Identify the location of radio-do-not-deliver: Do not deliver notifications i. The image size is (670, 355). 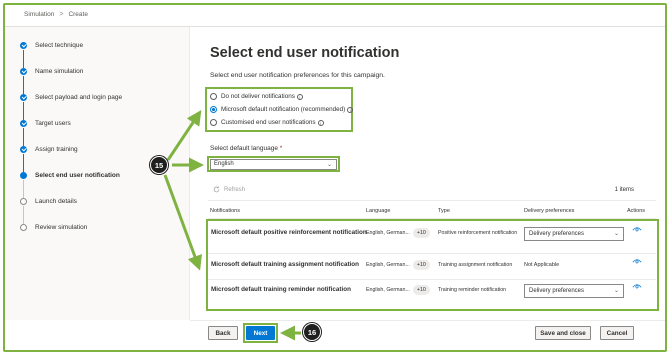
(256, 96).